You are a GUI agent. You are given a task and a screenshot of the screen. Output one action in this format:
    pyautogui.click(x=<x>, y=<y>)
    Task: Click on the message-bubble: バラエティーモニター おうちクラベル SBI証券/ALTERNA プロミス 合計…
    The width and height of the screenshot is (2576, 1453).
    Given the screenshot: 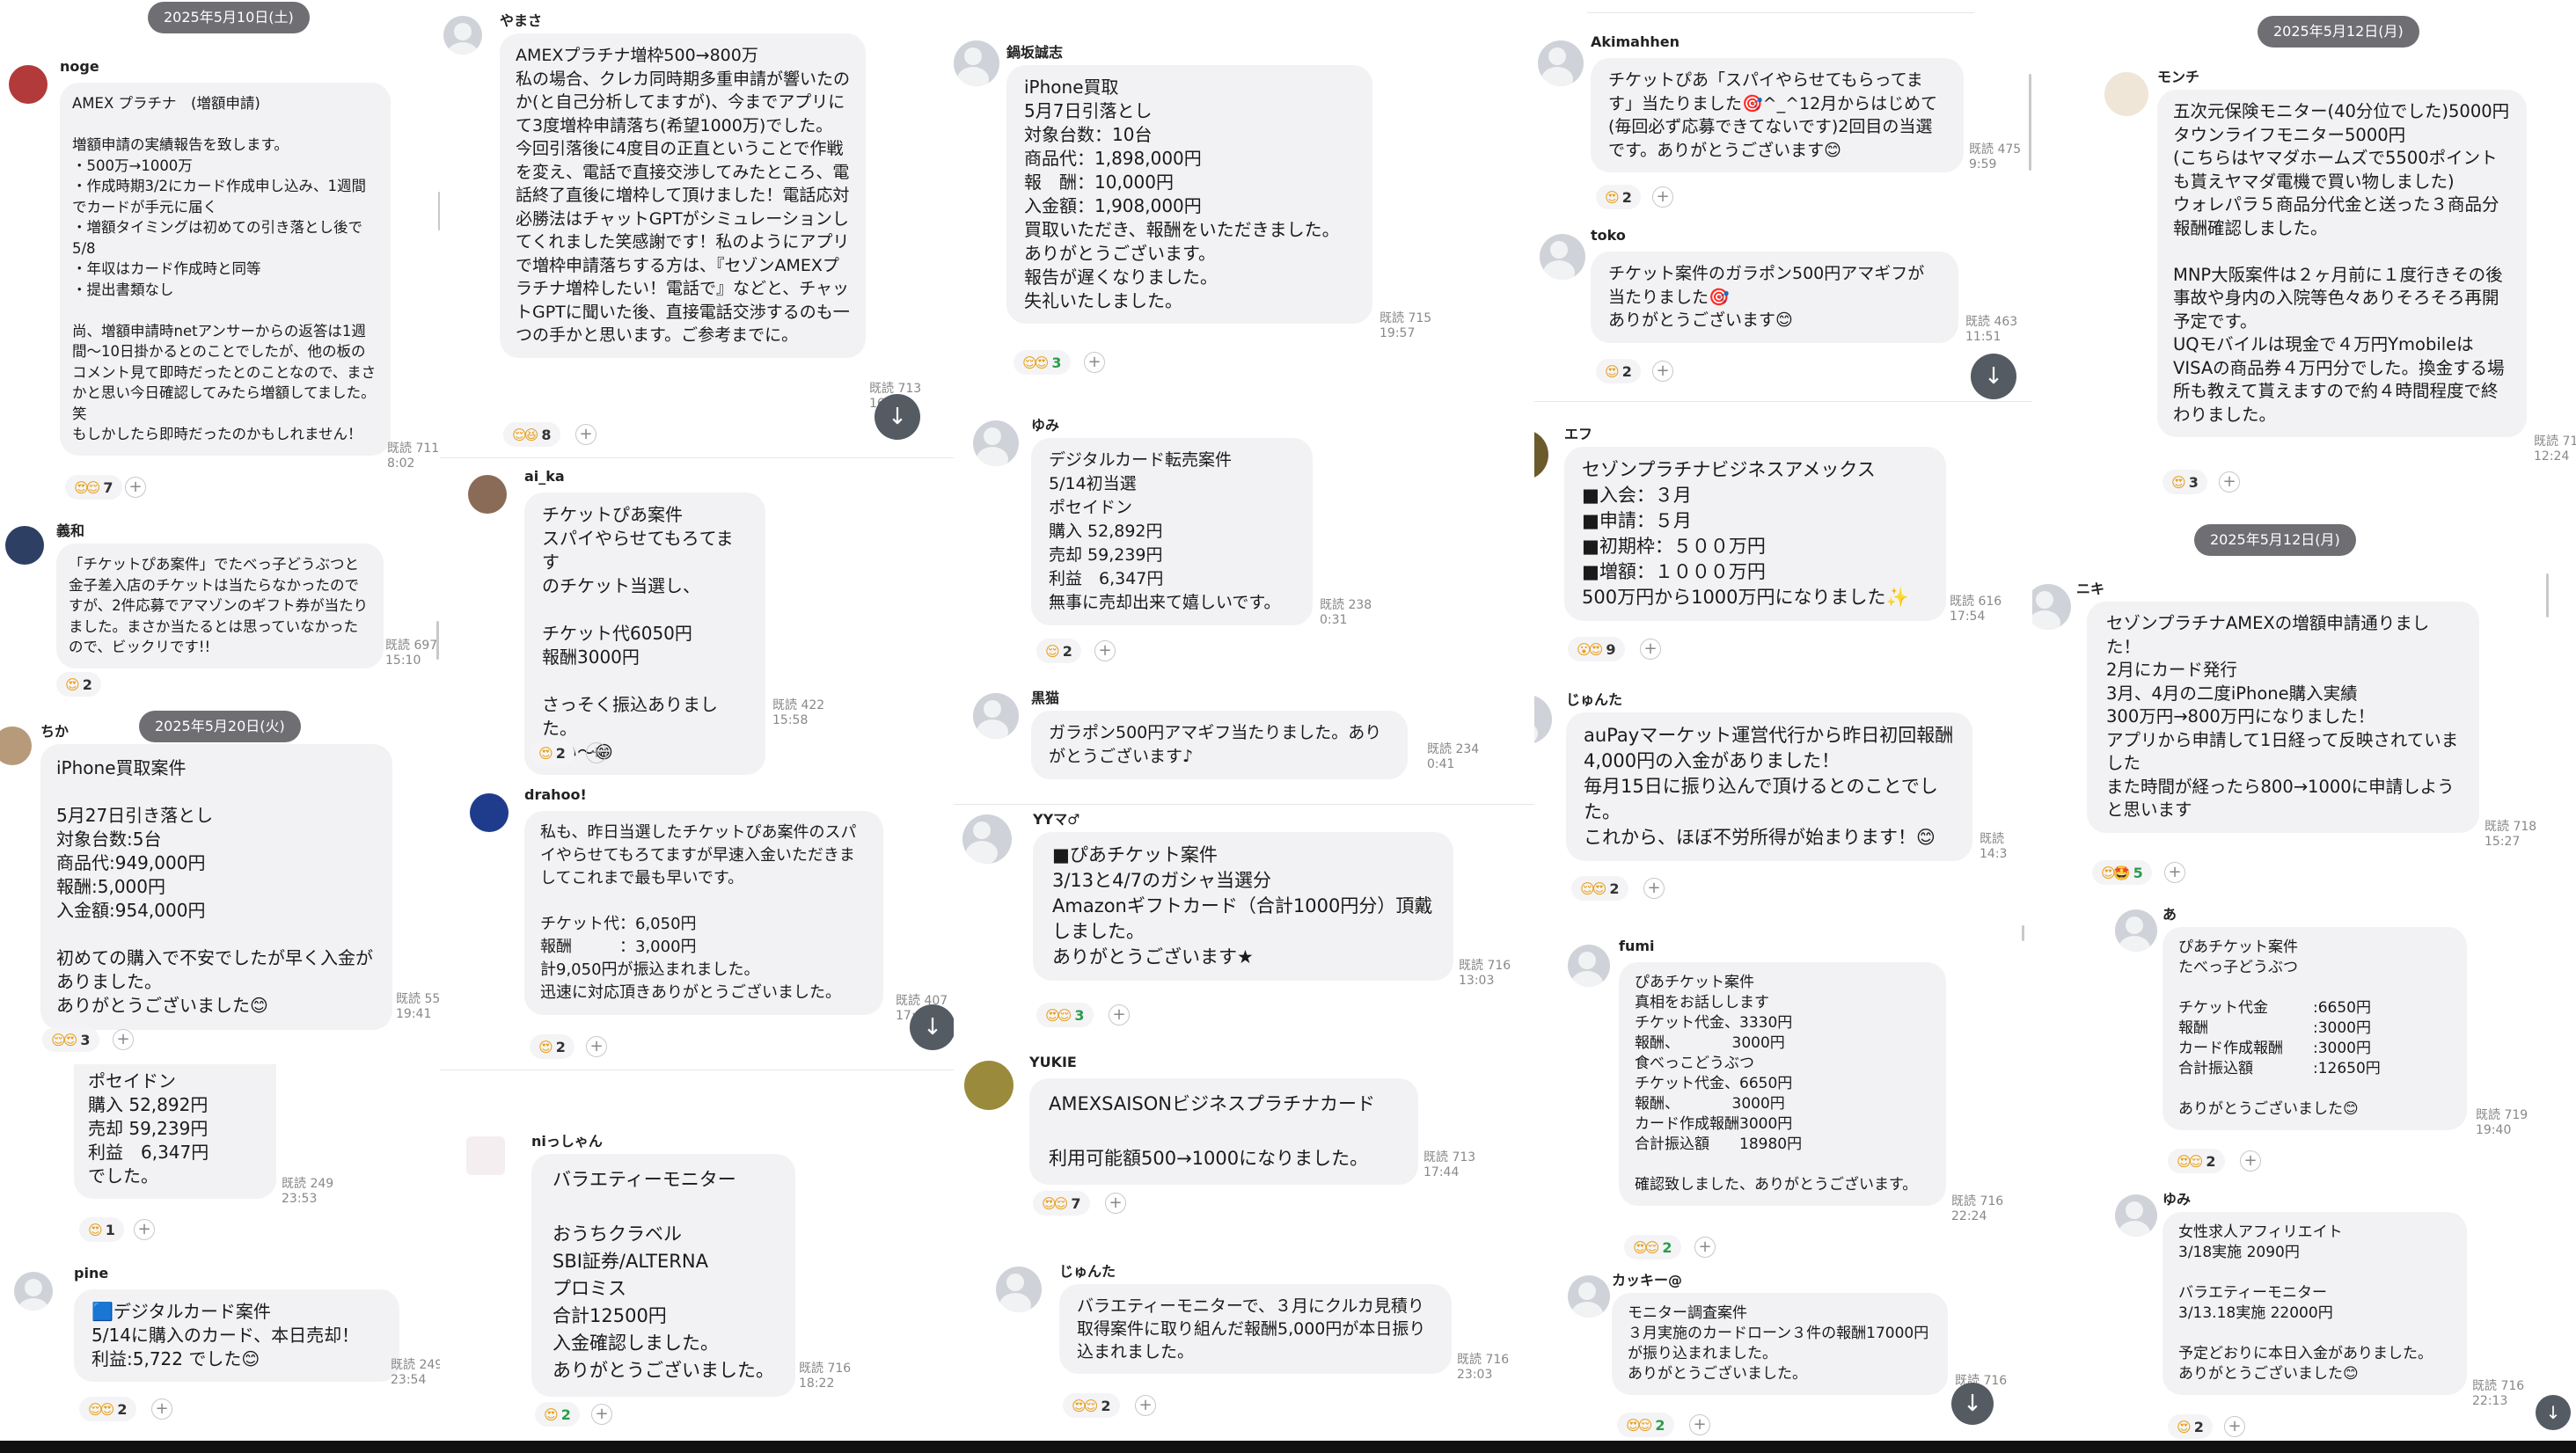 What is the action you would take?
    pyautogui.click(x=663, y=1275)
    